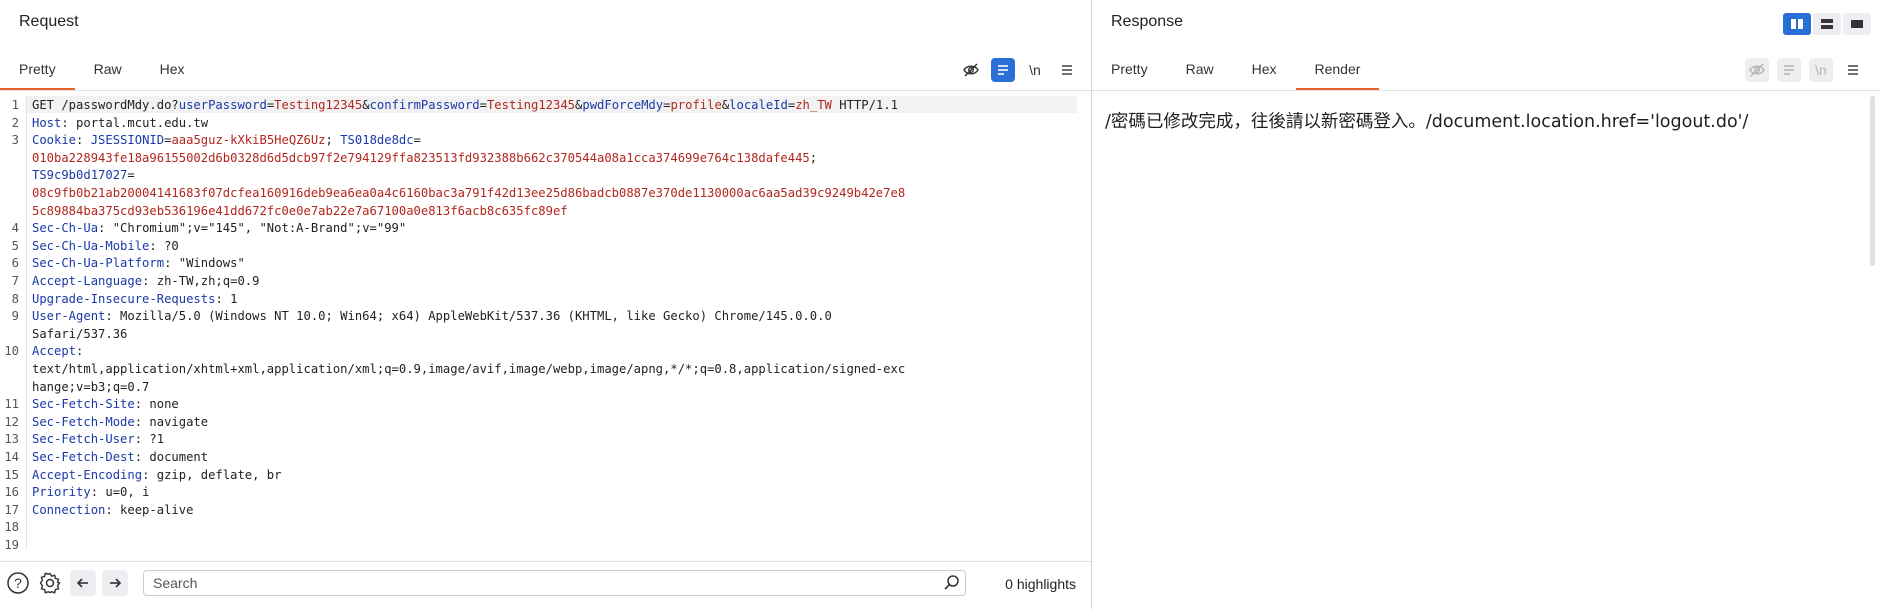 The image size is (1880, 610). What do you see at coordinates (424, 105) in the screenshot?
I see `header-name: confirmPassword` at bounding box center [424, 105].